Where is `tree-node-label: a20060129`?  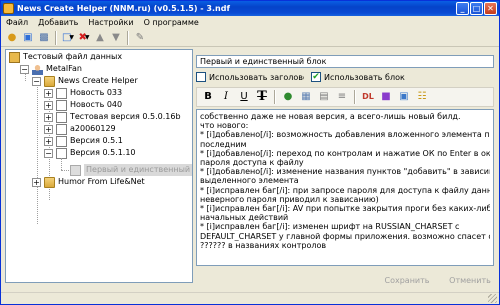
tree-node-label: a20060129 is located at coordinates (93, 128).